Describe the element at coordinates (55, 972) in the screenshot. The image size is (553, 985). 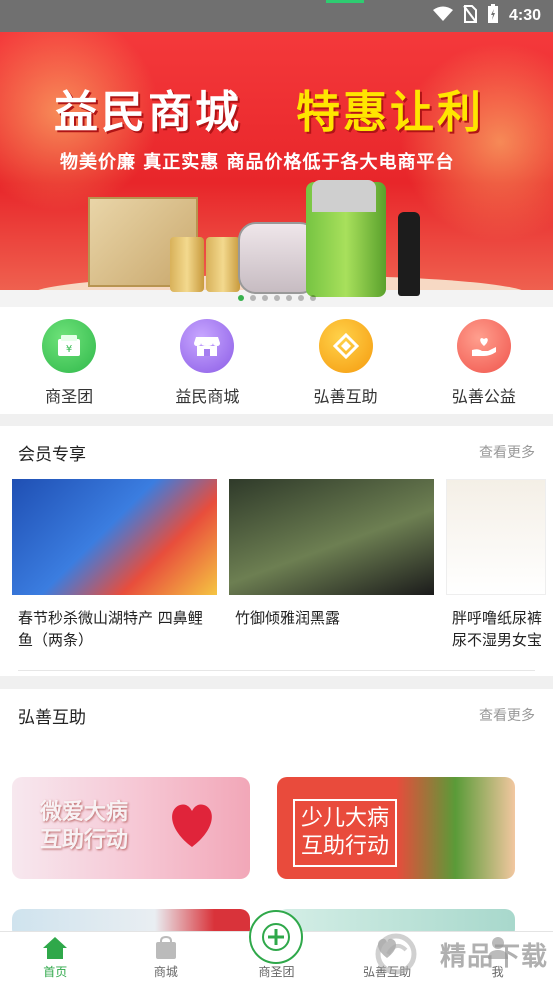
I see `tab-label: 首页` at that location.